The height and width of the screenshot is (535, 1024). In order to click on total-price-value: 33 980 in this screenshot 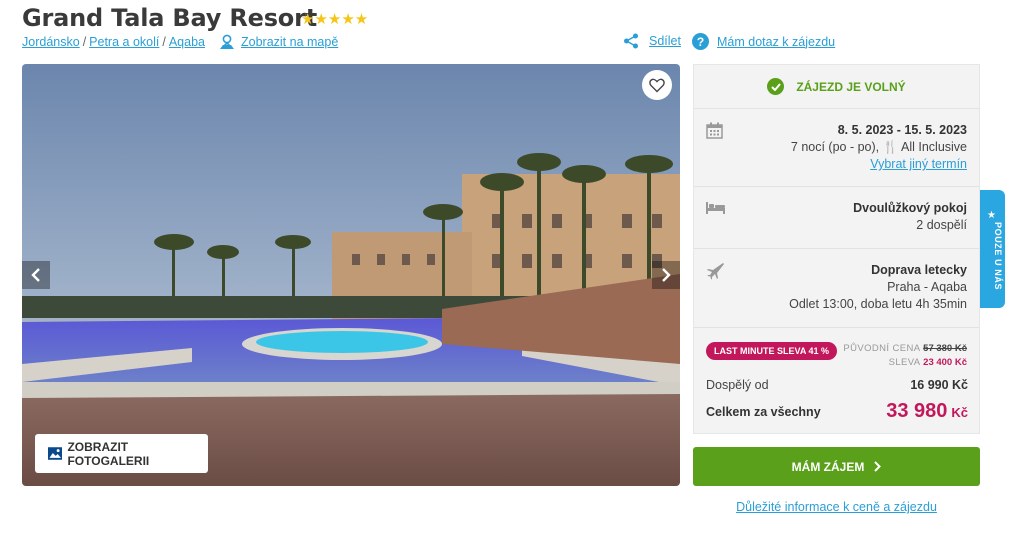, I will do `click(917, 411)`.